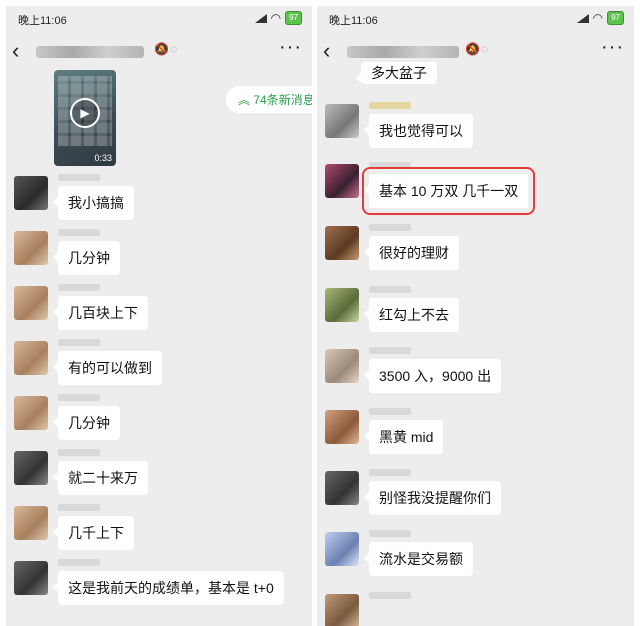 The image size is (640, 626). What do you see at coordinates (100, 478) in the screenshot?
I see `message-bubble: 就二十来万` at bounding box center [100, 478].